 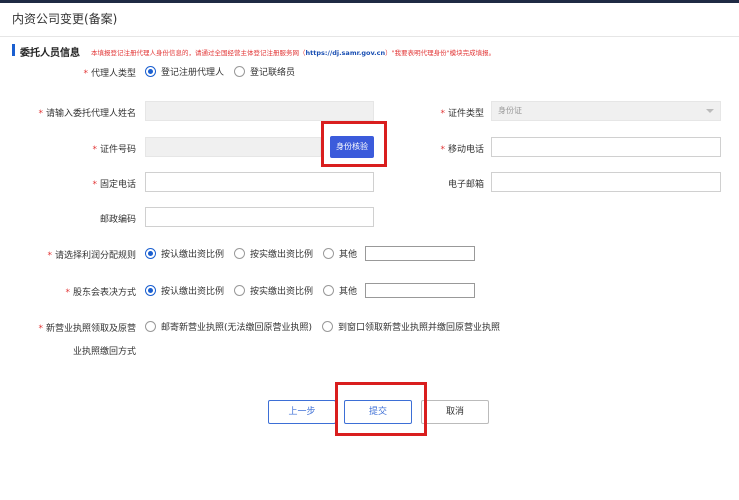 What do you see at coordinates (104, 293) in the screenshot?
I see `vote-method-label-text: 股东会表决方式` at bounding box center [104, 293].